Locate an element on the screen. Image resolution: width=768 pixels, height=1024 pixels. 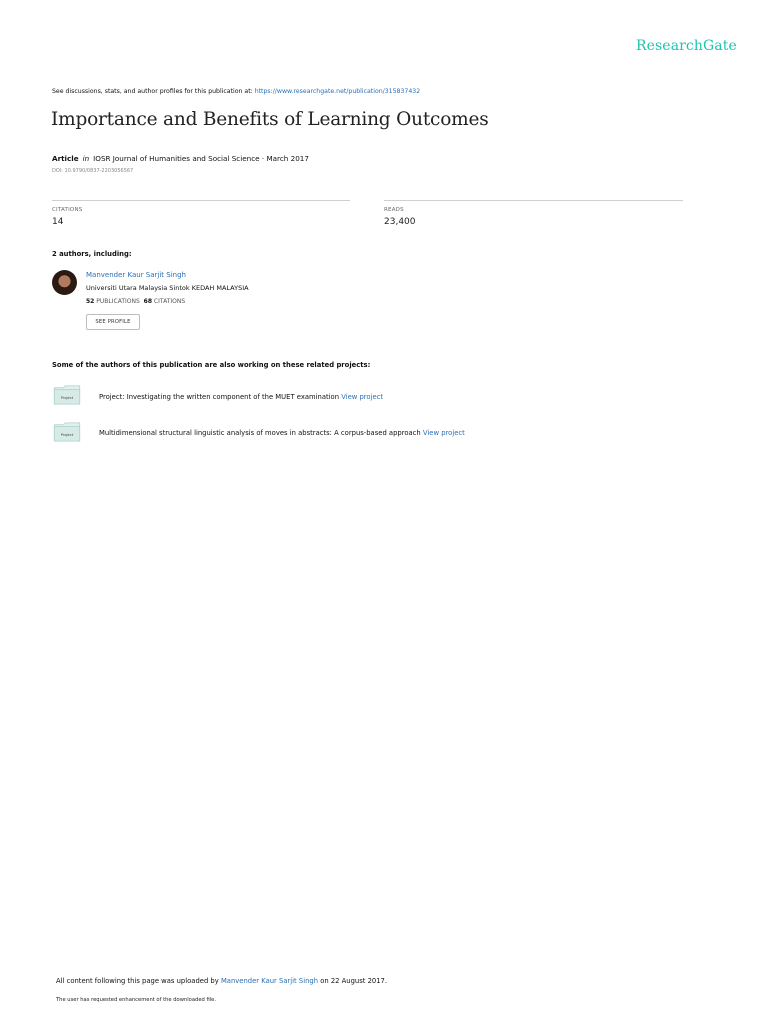
author-citations-label: CITATIONS is located at coordinates (169, 301).